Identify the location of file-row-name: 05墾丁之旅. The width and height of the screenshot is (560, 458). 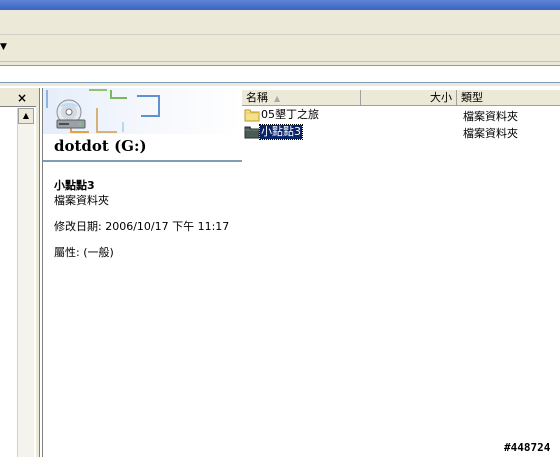
(290, 115).